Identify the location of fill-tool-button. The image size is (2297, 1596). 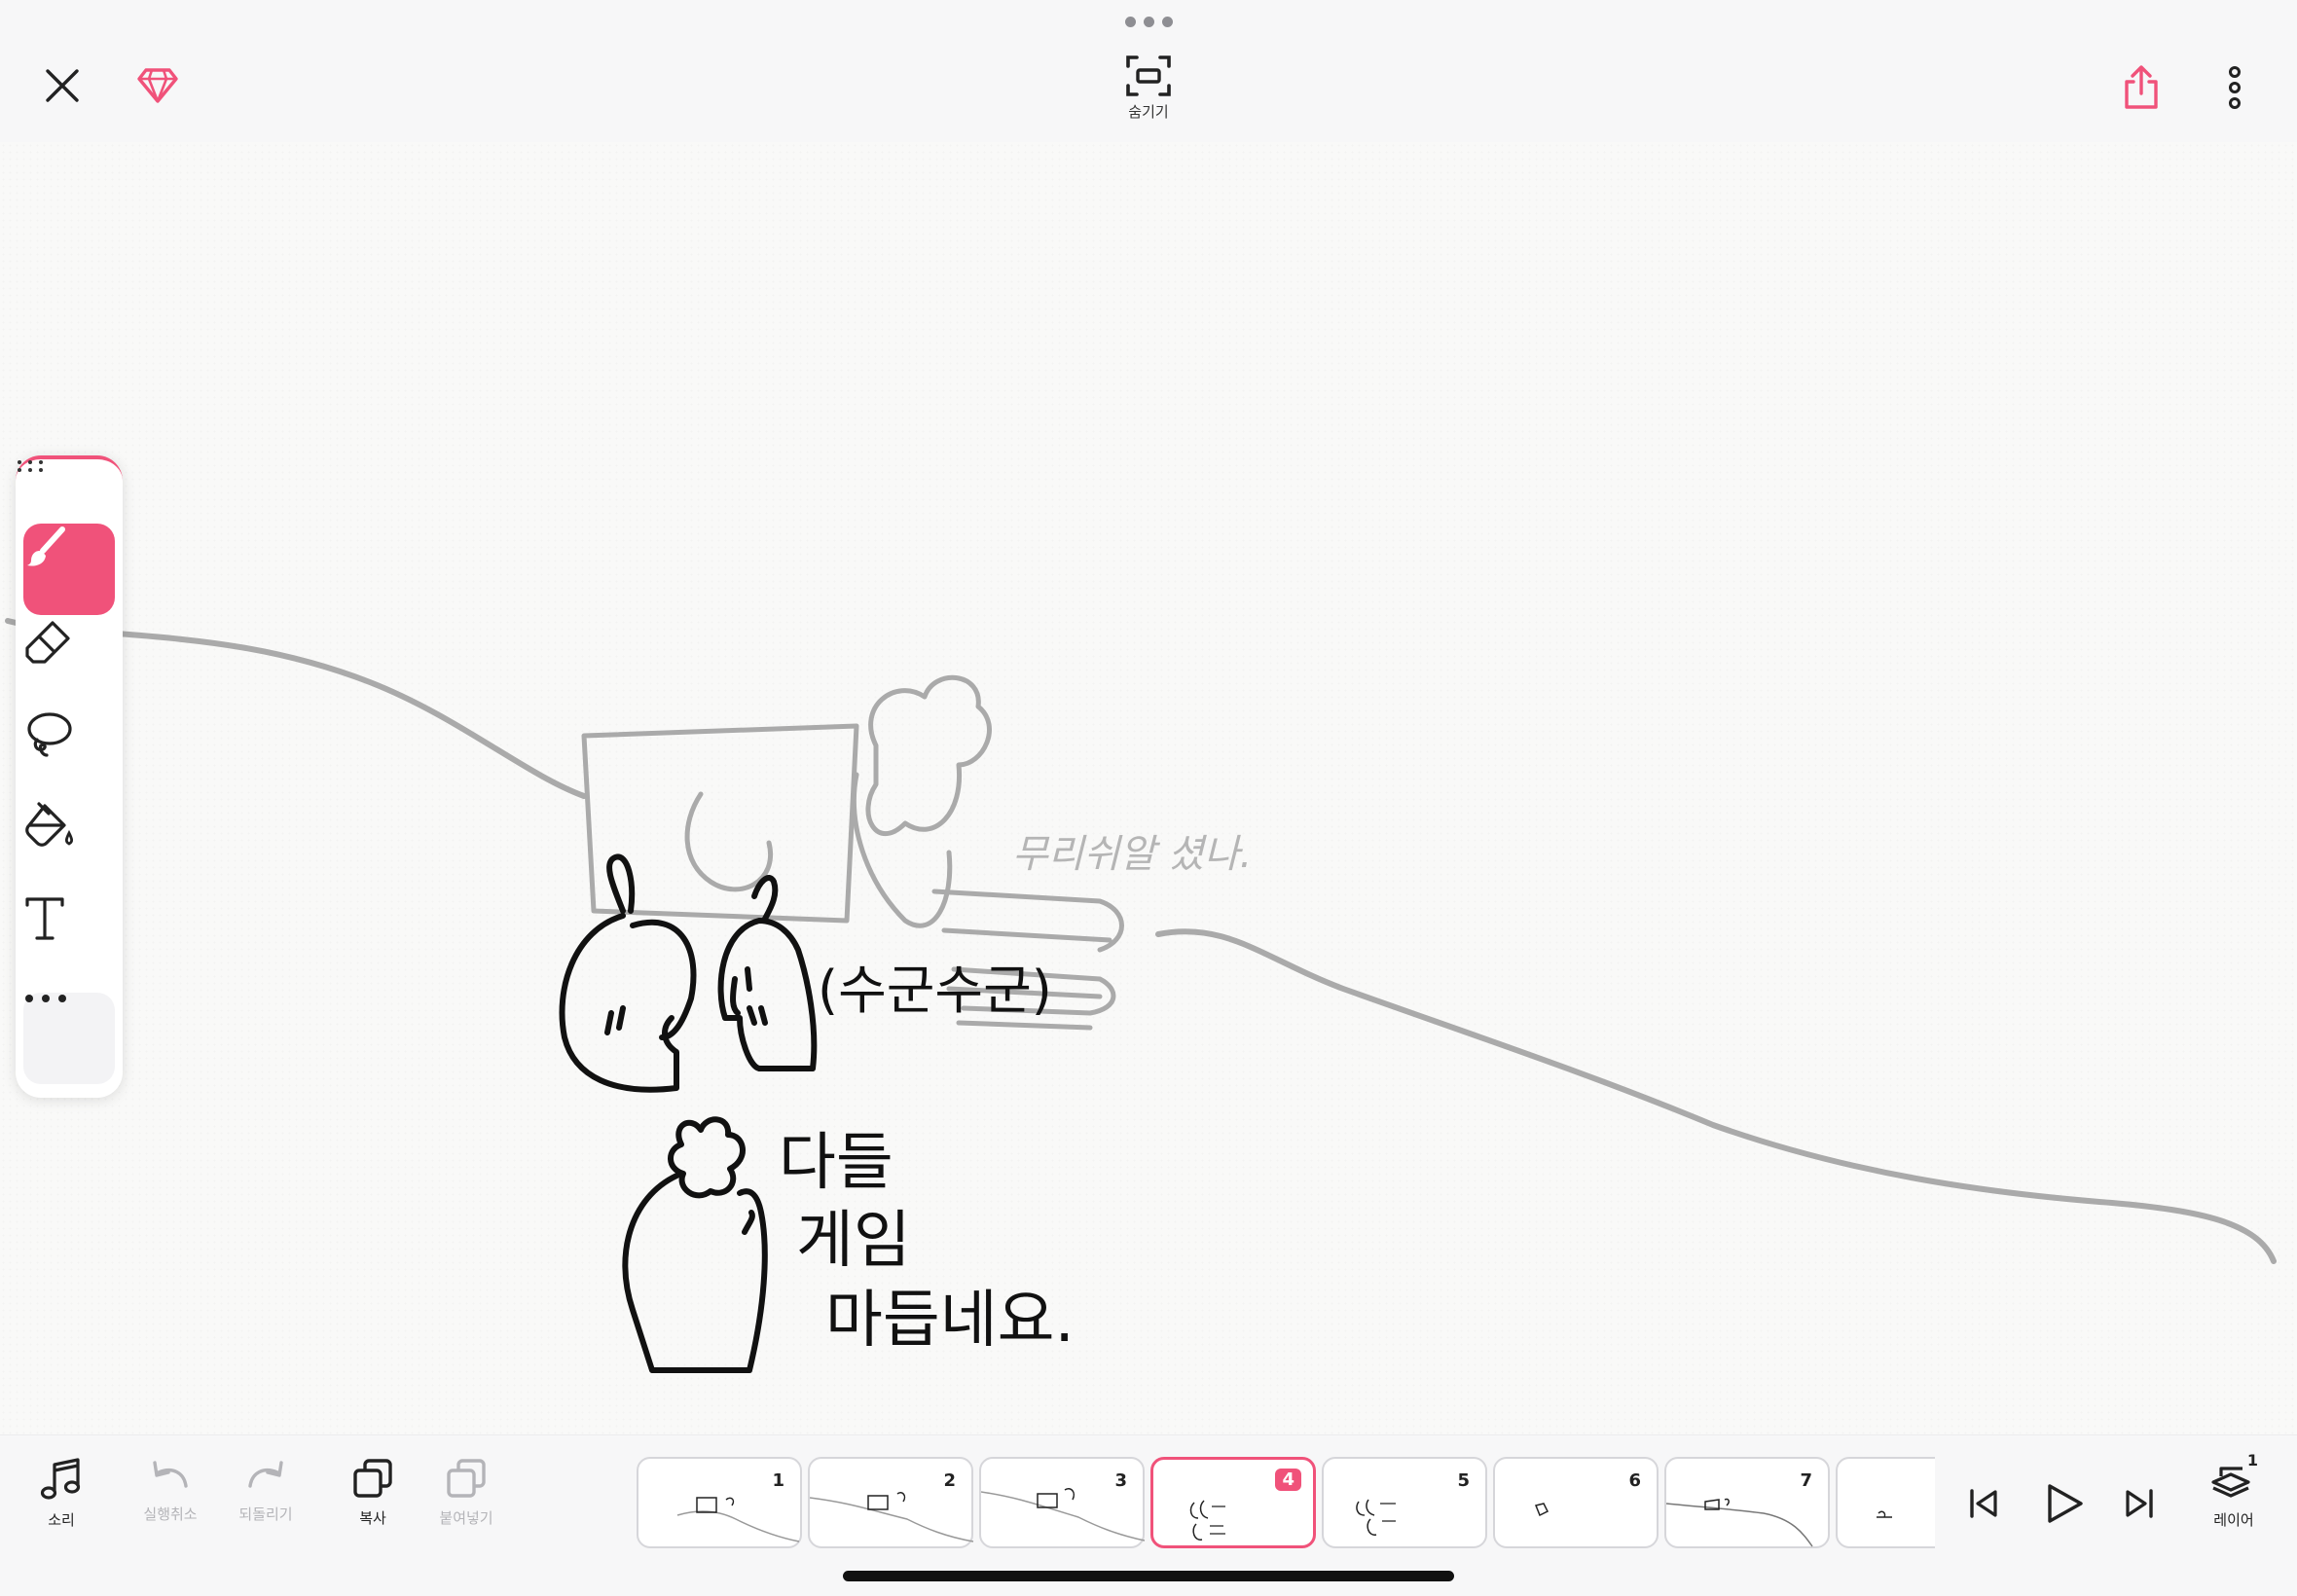
(69, 845).